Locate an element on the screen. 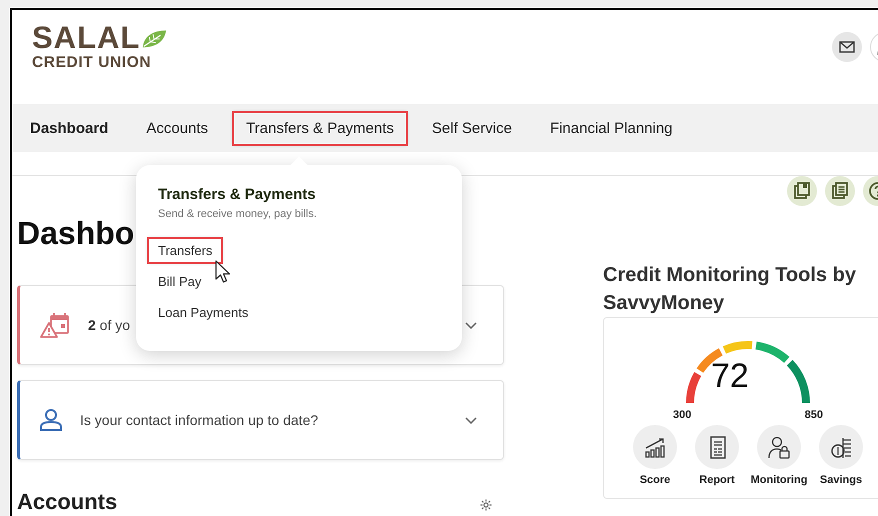 The width and height of the screenshot is (878, 516). alert-text: Is your contact information up to date? is located at coordinates (200, 420).